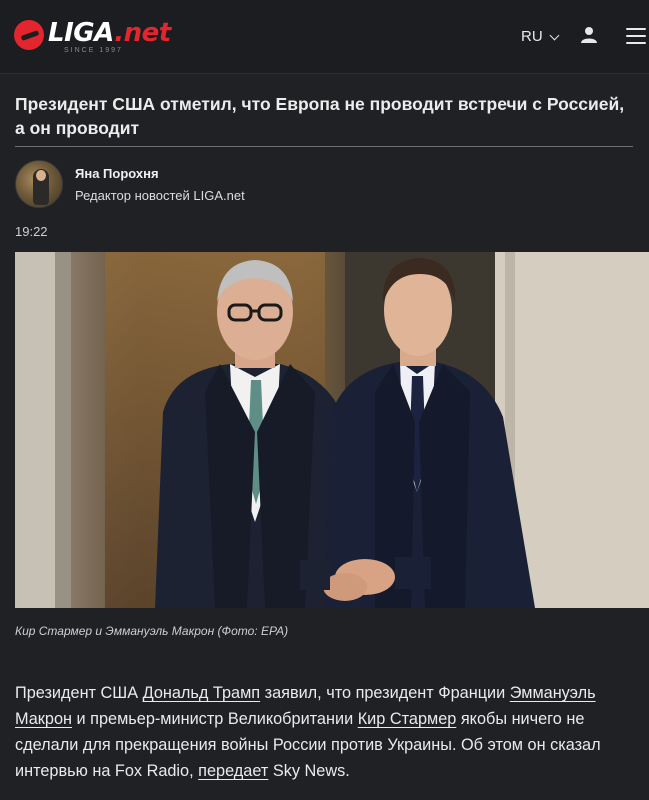  I want to click on hamburger-menu-icon, so click(636, 36).